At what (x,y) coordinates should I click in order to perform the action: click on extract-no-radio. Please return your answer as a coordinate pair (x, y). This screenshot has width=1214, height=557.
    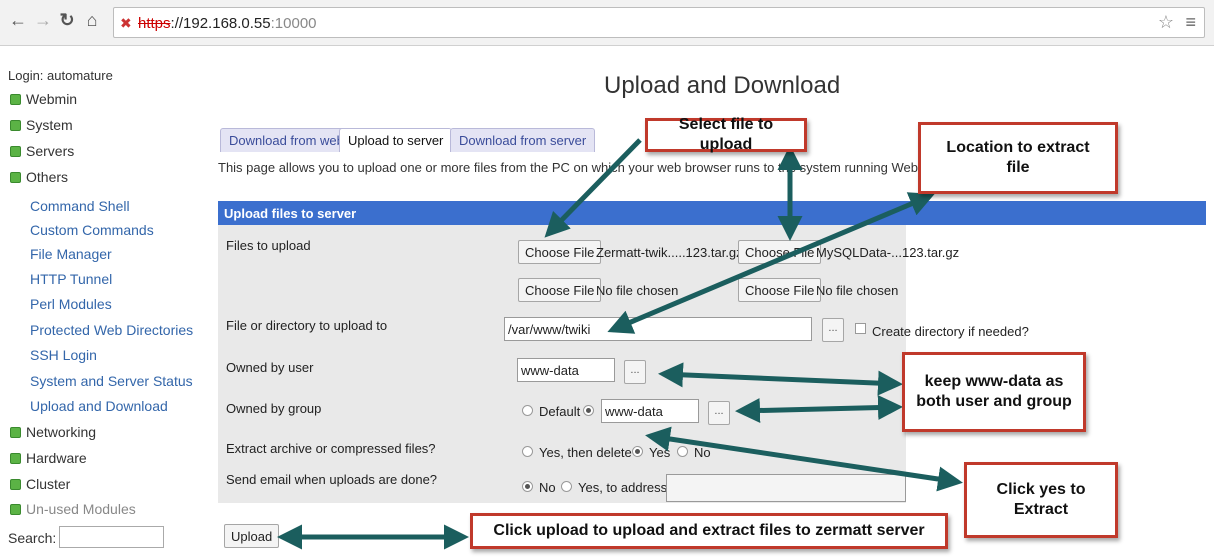
    Looking at the image, I should click on (682, 451).